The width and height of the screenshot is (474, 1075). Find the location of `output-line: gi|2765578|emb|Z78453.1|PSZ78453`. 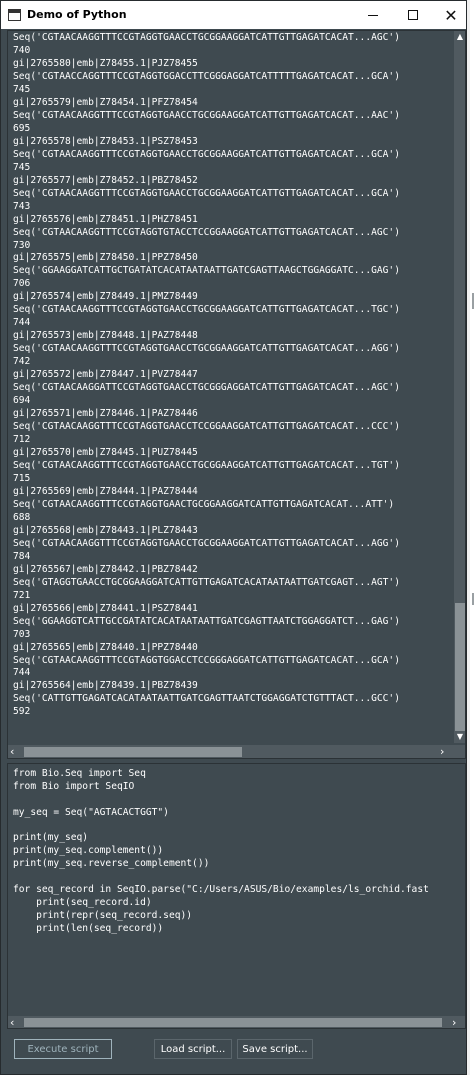

output-line: gi|2765578|emb|Z78453.1|PSZ78453 is located at coordinates (105, 141).